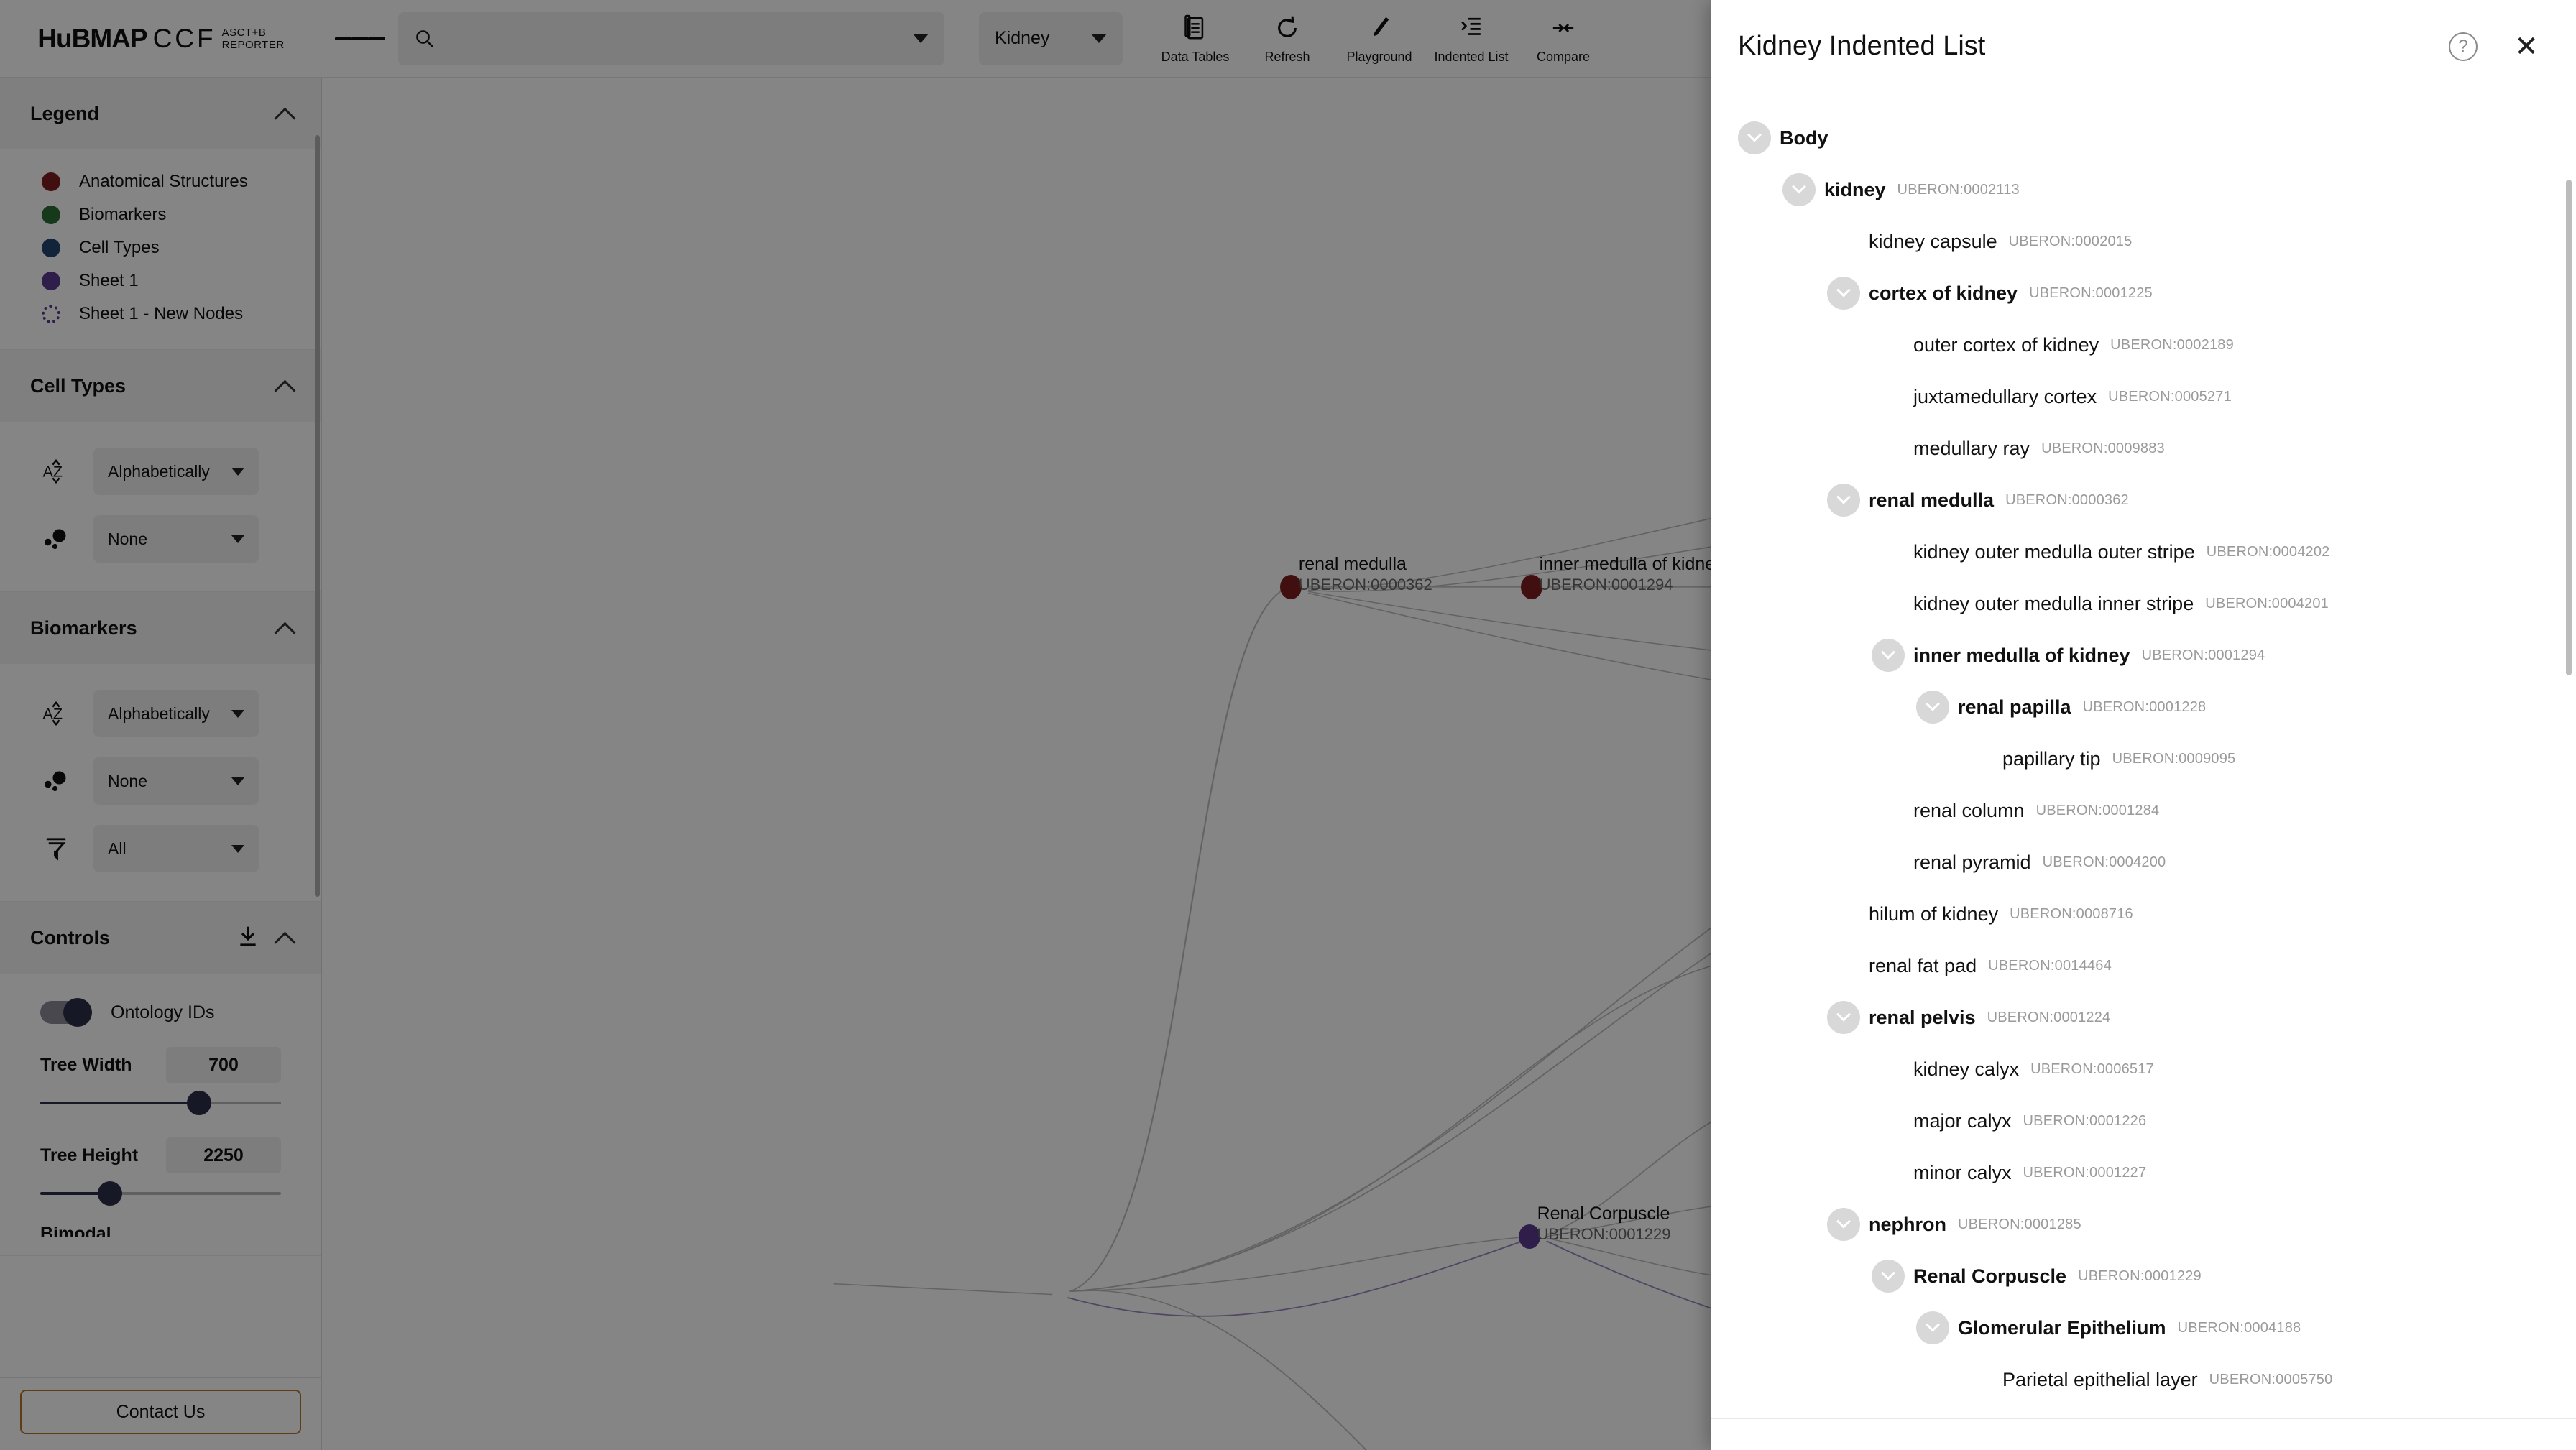 Image resolution: width=2576 pixels, height=1450 pixels. What do you see at coordinates (160, 628) in the screenshot?
I see `biomarkers-header: Biomarkers` at bounding box center [160, 628].